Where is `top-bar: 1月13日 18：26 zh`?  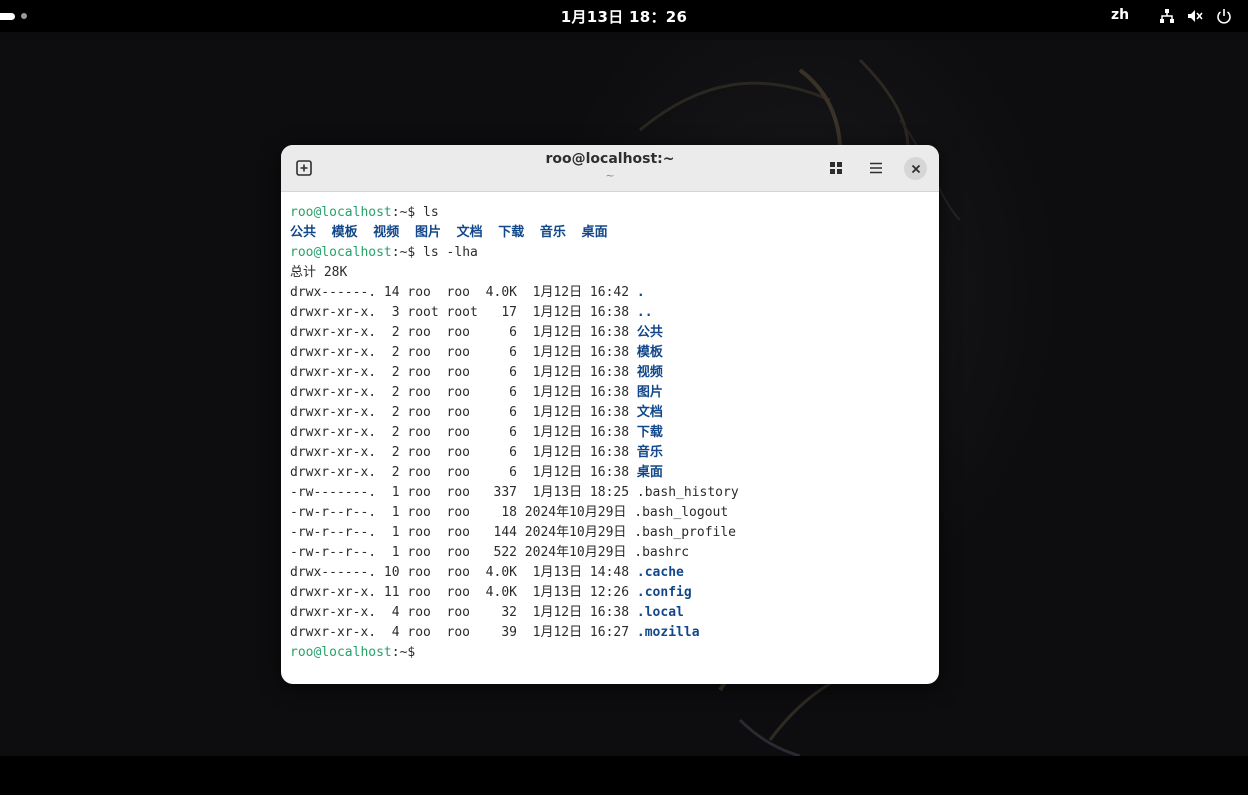 top-bar: 1月13日 18：26 zh is located at coordinates (624, 16).